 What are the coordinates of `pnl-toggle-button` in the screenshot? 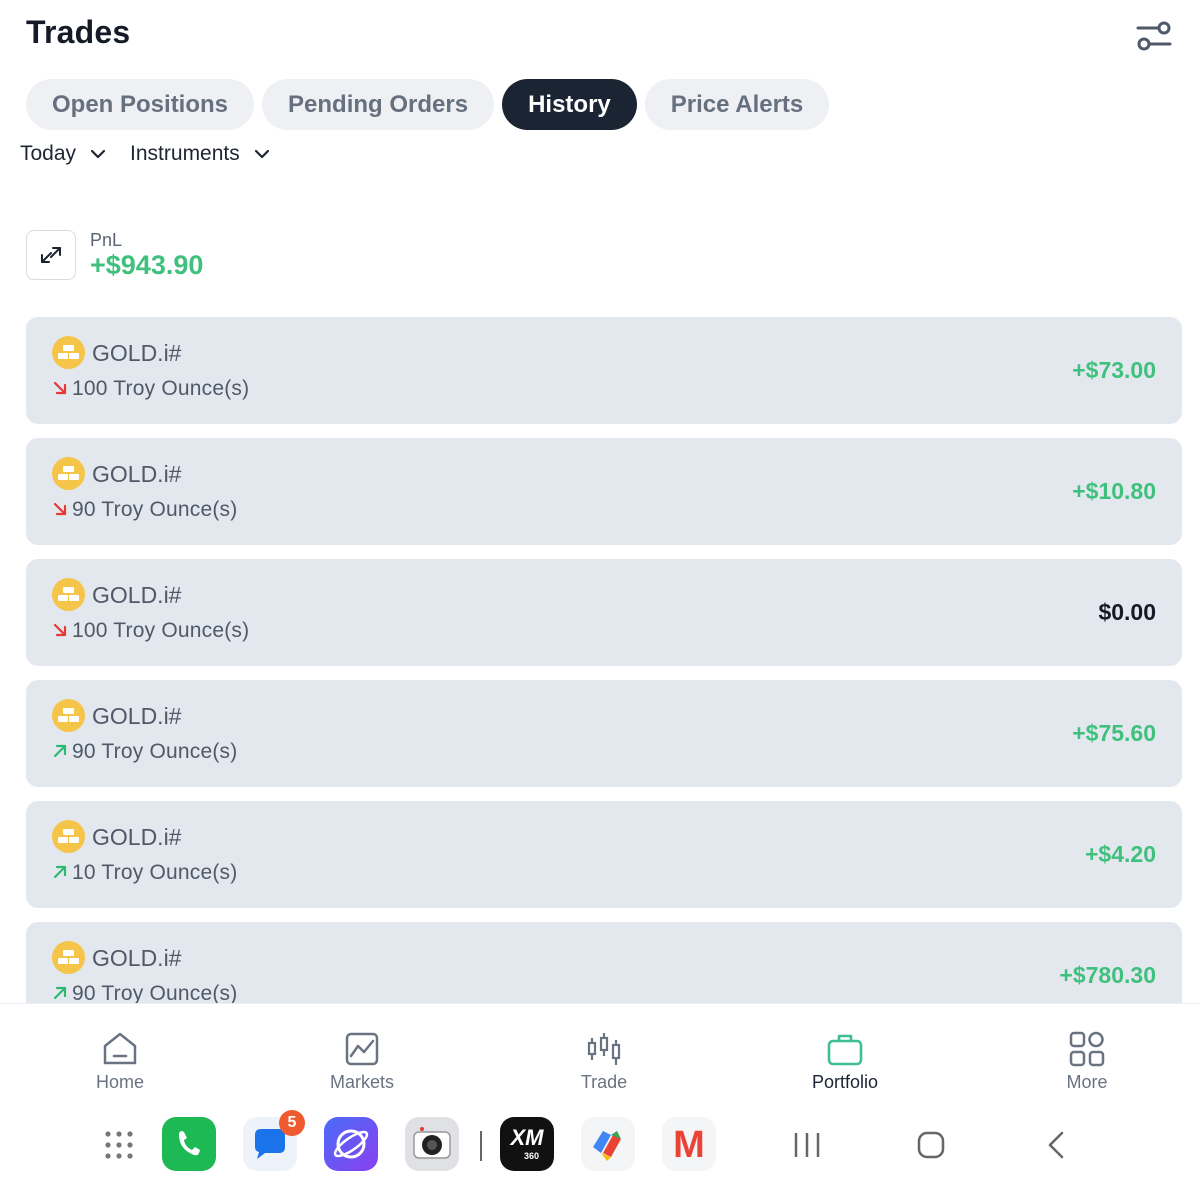 It's located at (51, 255).